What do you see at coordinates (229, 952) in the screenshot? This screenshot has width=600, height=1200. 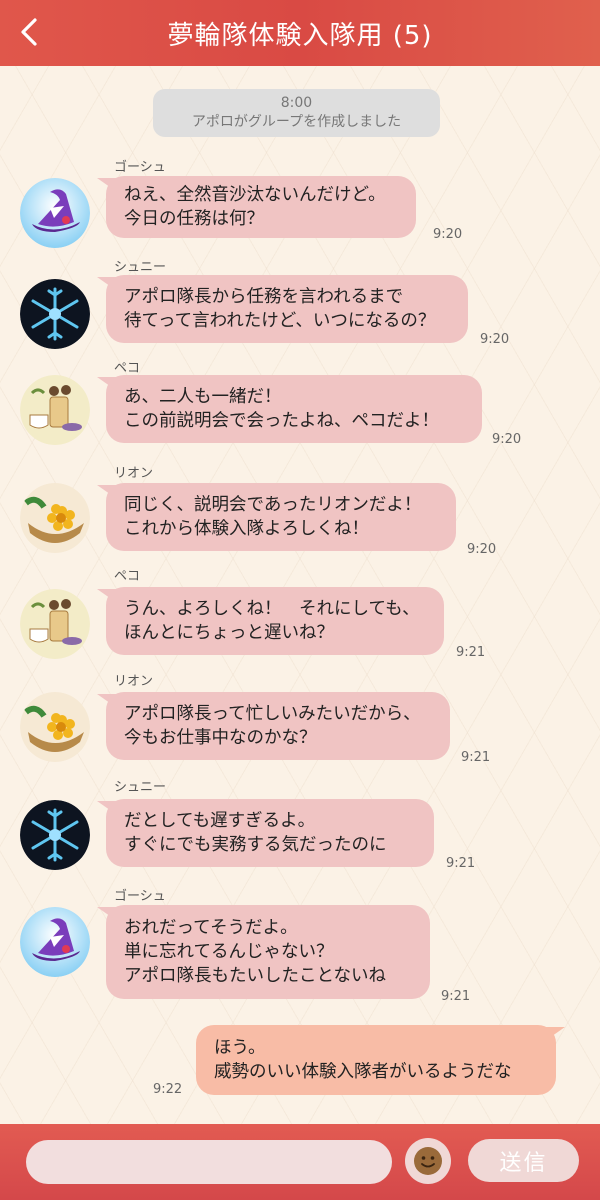 I see `message-line: 単に忘れてるんじゃない？` at bounding box center [229, 952].